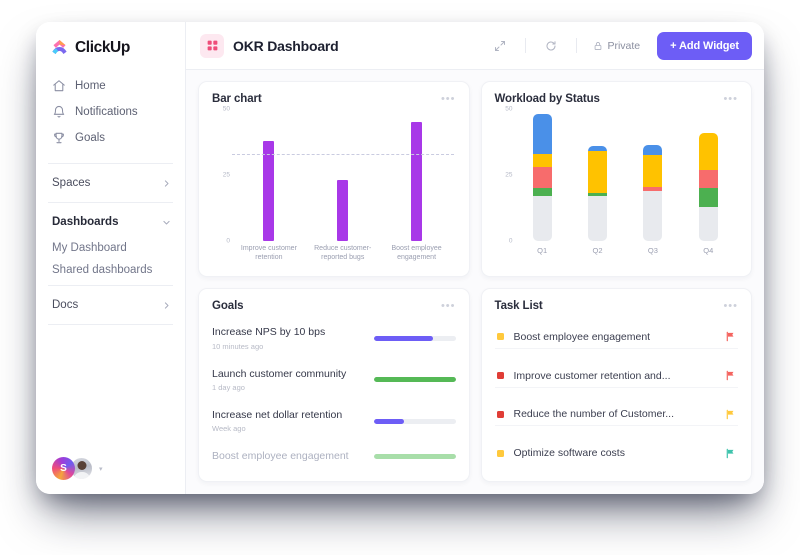 This screenshot has height=555, width=800. Describe the element at coordinates (509, 109) in the screenshot. I see `y-tick-label: 50` at that location.